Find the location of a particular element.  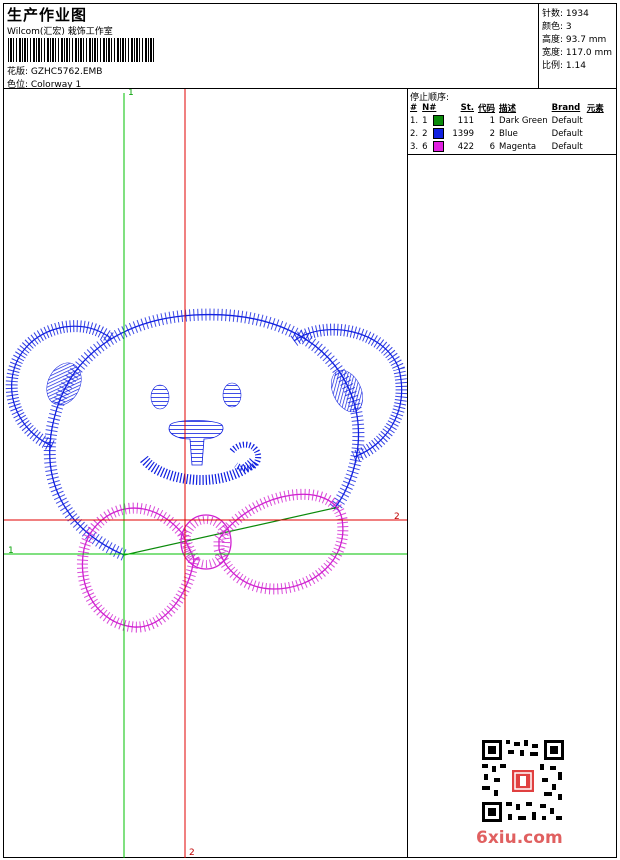

stat-stitches: 针数: 1934 is located at coordinates (565, 14).